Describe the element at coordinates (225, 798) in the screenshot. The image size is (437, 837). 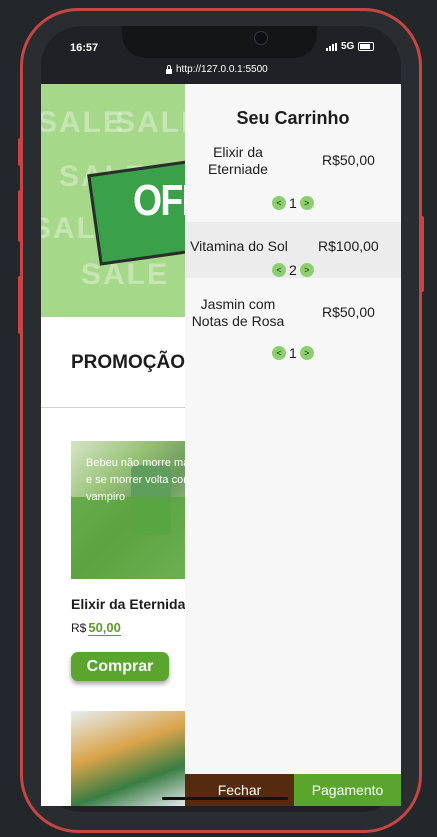
I see `home-indicator` at that location.